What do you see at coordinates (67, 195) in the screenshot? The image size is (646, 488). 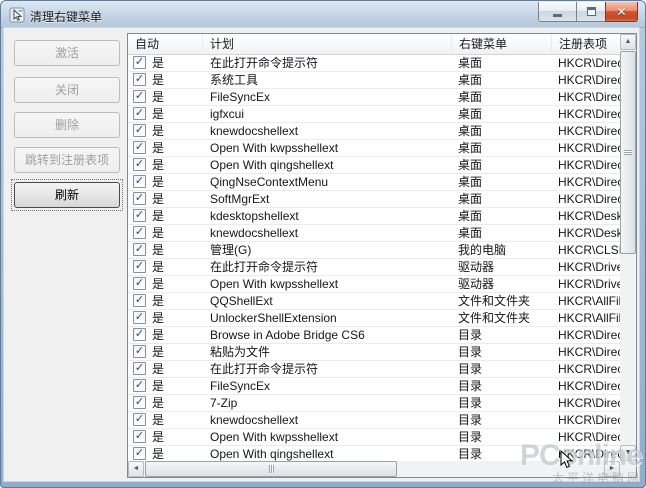 I see `refresh-button: 刷新` at bounding box center [67, 195].